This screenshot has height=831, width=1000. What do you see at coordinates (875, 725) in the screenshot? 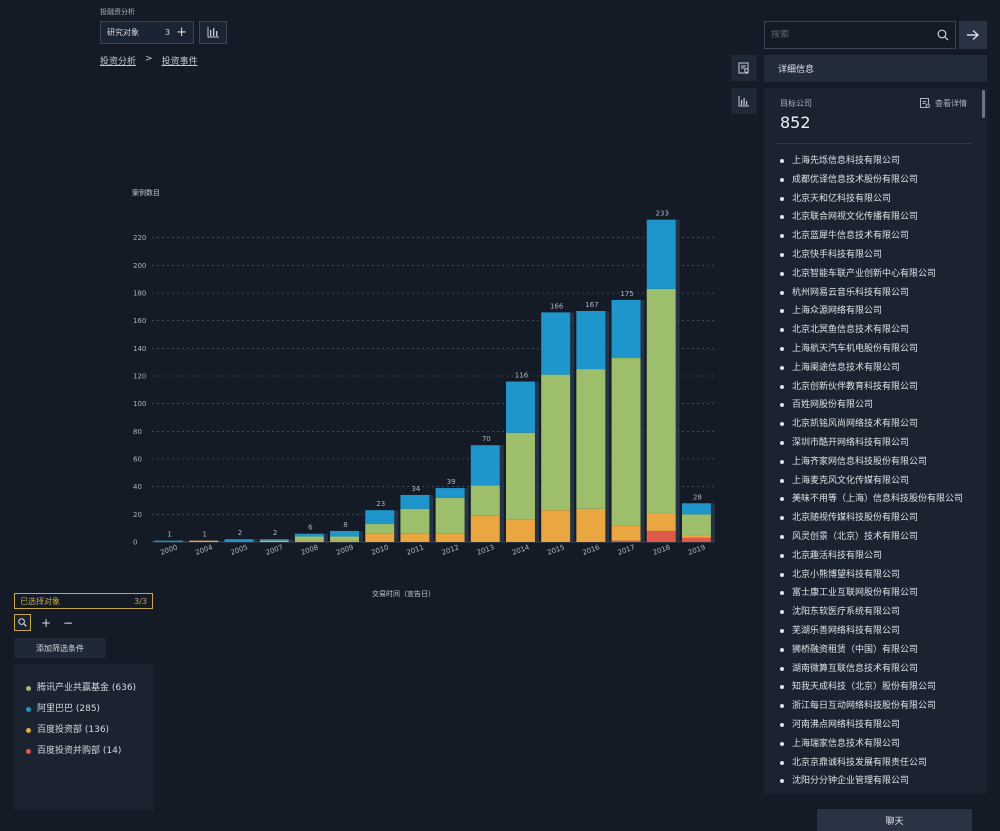
I see `company-list-item: 河南沸点网络科技有限公司` at bounding box center [875, 725].